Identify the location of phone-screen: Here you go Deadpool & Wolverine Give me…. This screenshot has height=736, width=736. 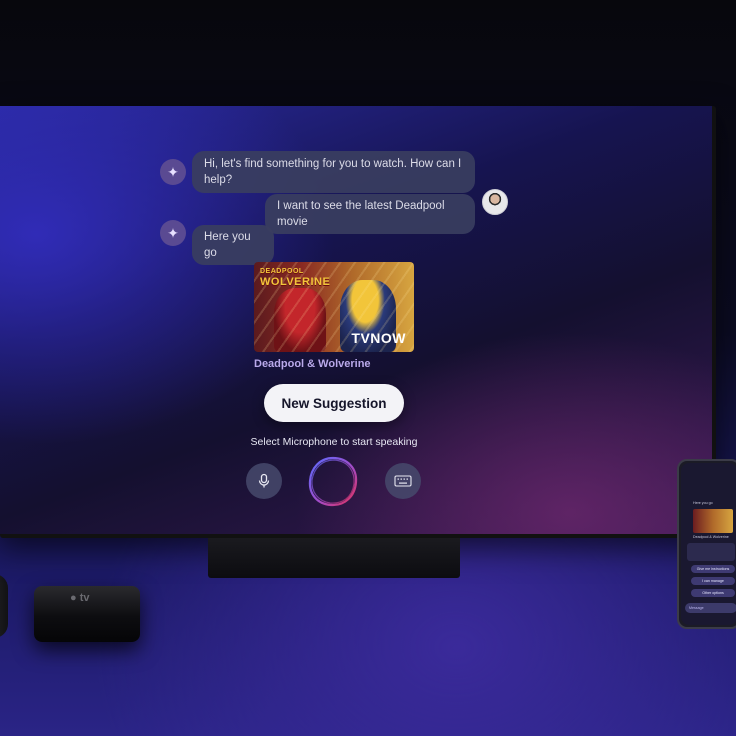
(708, 544).